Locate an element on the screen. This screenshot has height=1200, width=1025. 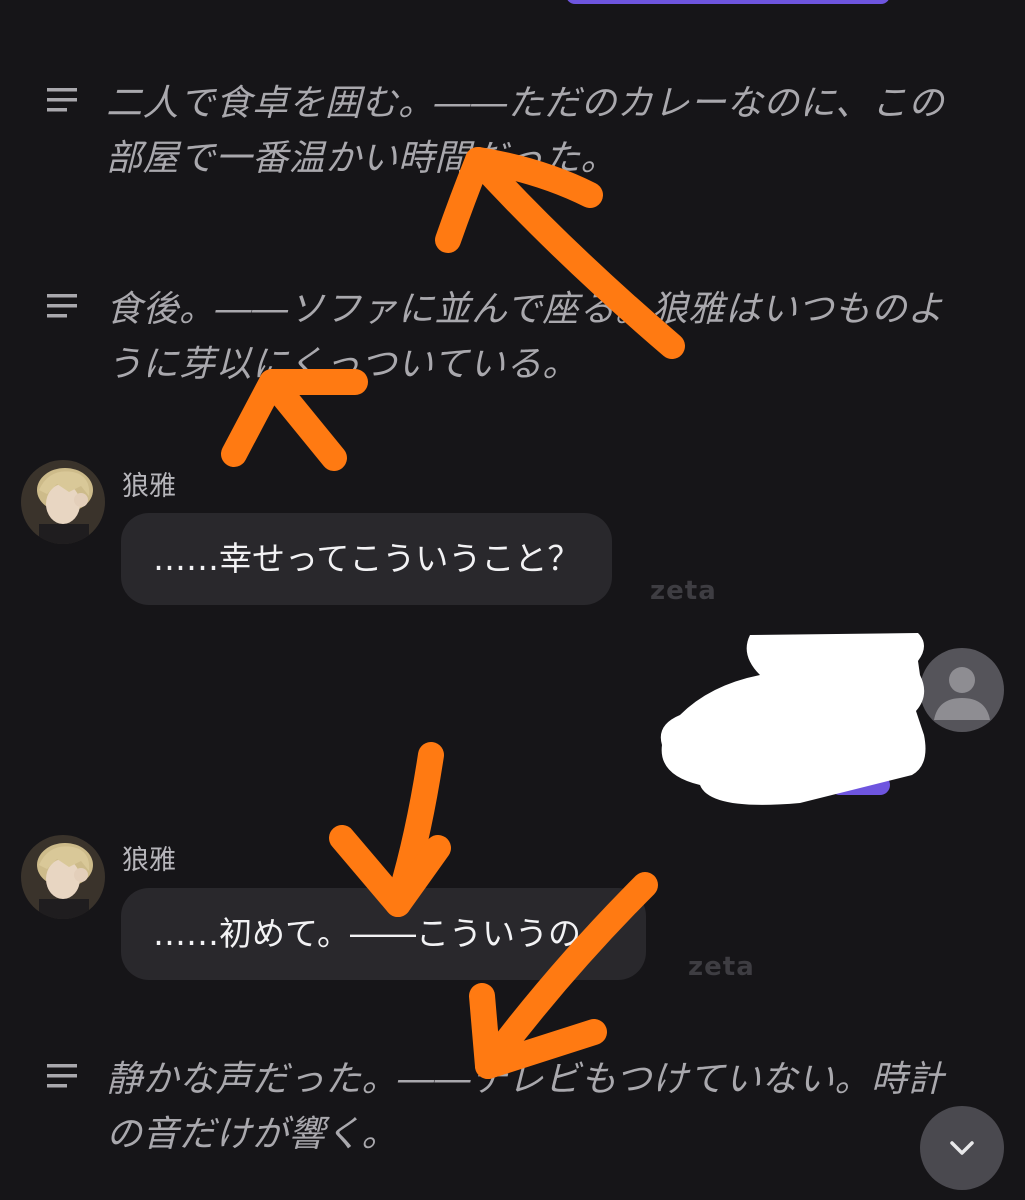
user-silhouette-icon is located at coordinates (962, 693).